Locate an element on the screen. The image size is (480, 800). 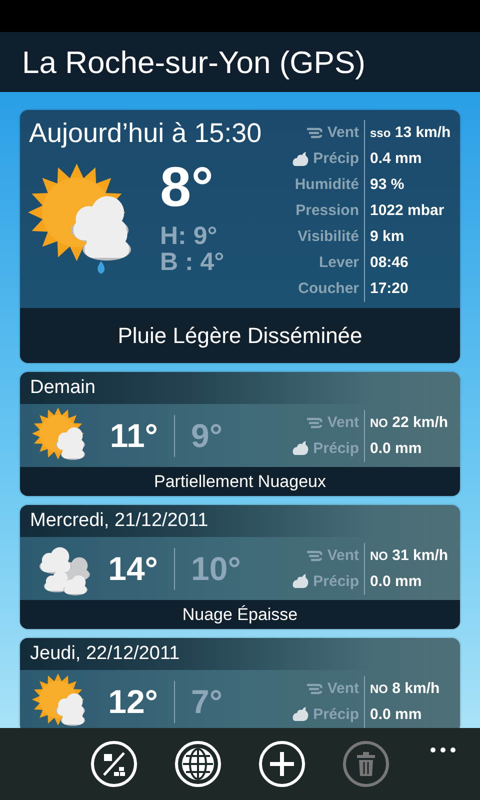
condition-summary: Partiellement Nuageux is located at coordinates (240, 481).